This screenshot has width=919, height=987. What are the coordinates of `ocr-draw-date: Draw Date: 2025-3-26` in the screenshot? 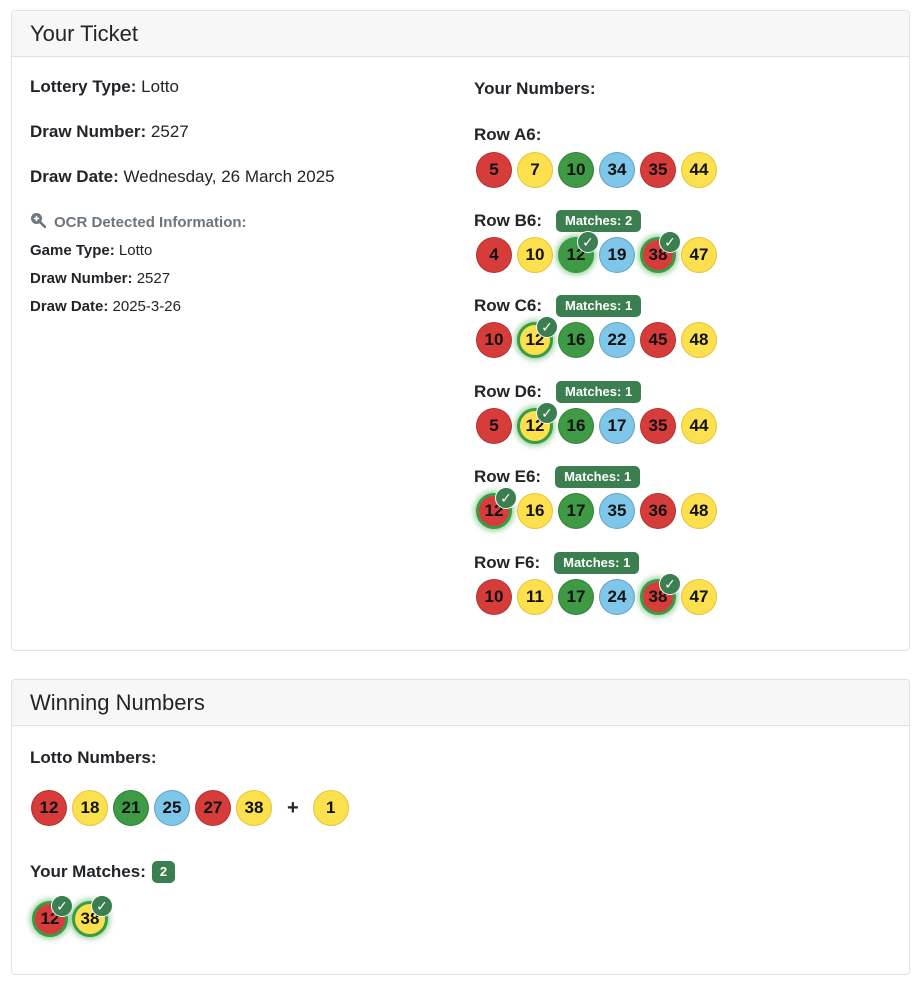 It's located at (105, 306).